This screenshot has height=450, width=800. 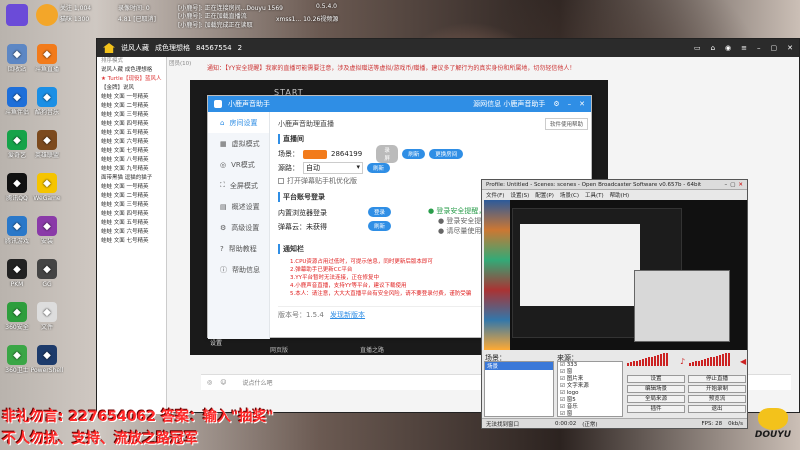 What do you see at coordinates (47, 230) in the screenshot?
I see `desktop-icon: ◆ 安装` at bounding box center [47, 230].